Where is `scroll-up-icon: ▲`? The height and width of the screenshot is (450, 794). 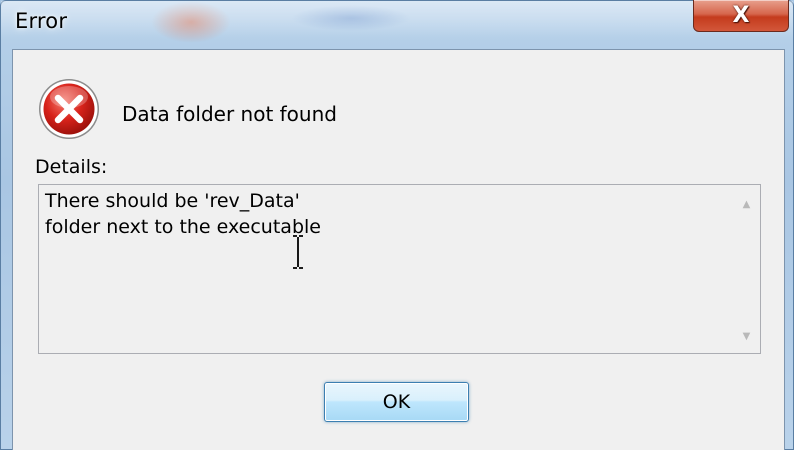 scroll-up-icon: ▲ is located at coordinates (746, 204).